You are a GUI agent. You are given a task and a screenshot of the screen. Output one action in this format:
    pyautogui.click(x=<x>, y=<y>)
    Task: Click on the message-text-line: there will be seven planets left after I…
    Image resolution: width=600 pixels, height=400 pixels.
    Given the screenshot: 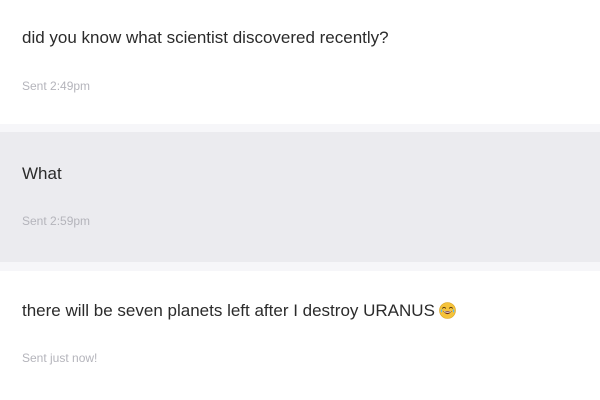 What is the action you would take?
    pyautogui.click(x=239, y=311)
    